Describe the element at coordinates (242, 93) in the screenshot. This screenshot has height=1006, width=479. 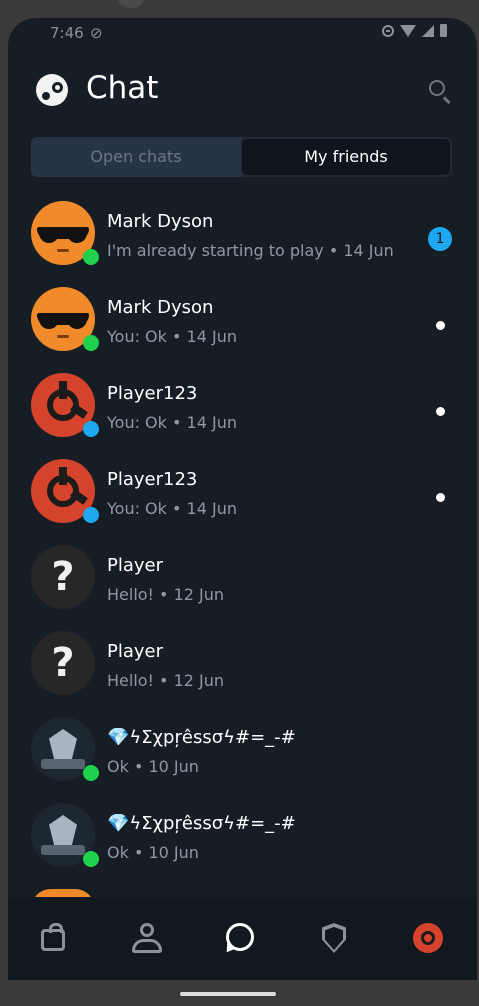
I see `app-header: Chat` at that location.